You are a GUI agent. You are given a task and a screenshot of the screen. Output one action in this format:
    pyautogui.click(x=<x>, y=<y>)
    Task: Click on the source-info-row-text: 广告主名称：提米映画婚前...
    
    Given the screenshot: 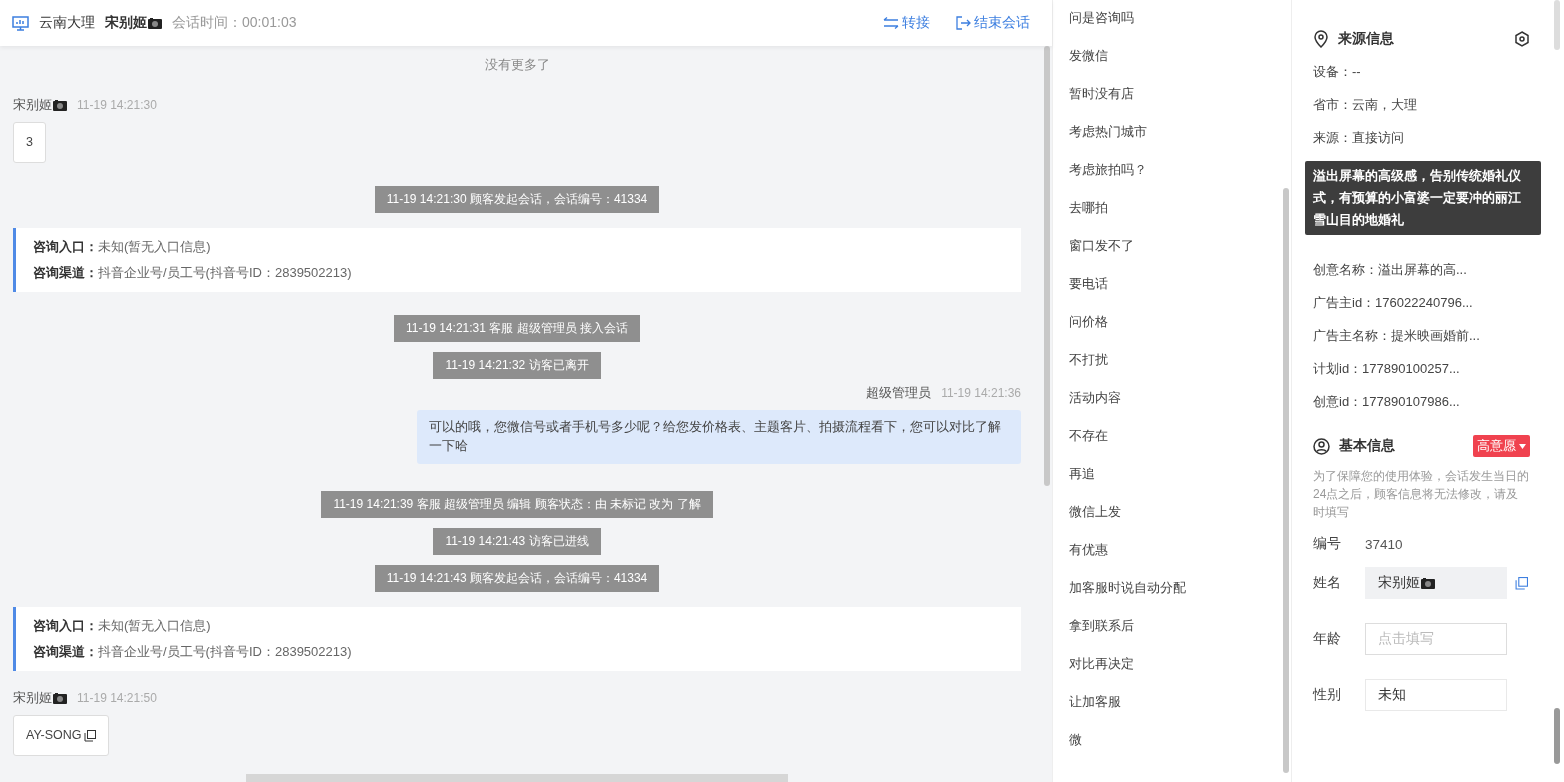 What is the action you would take?
    pyautogui.click(x=1397, y=336)
    